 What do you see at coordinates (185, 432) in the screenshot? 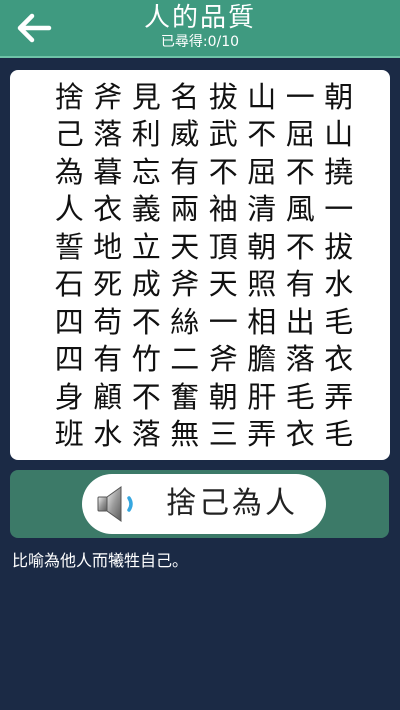
I see `grid-cell: 無` at bounding box center [185, 432].